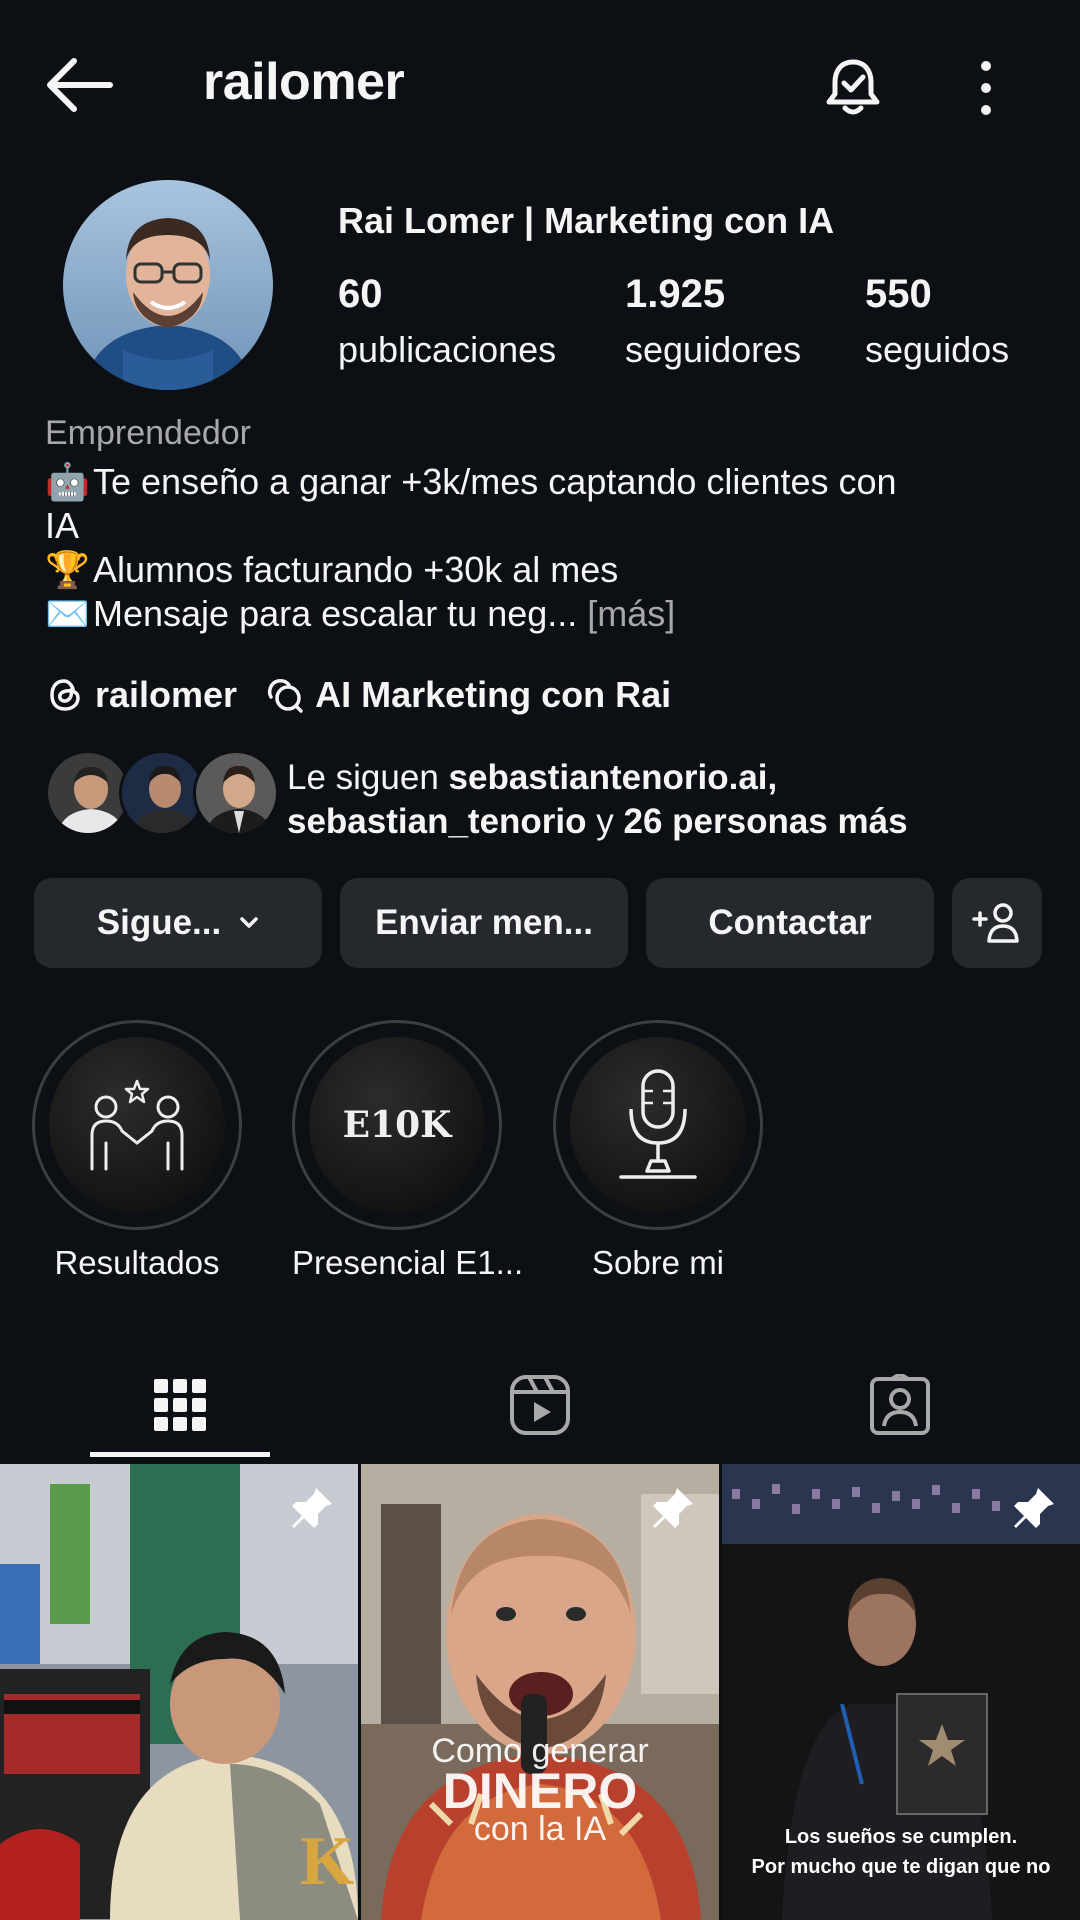  I want to click on profile-full-name: Rai Lomer | Marketing con IA, so click(586, 220).